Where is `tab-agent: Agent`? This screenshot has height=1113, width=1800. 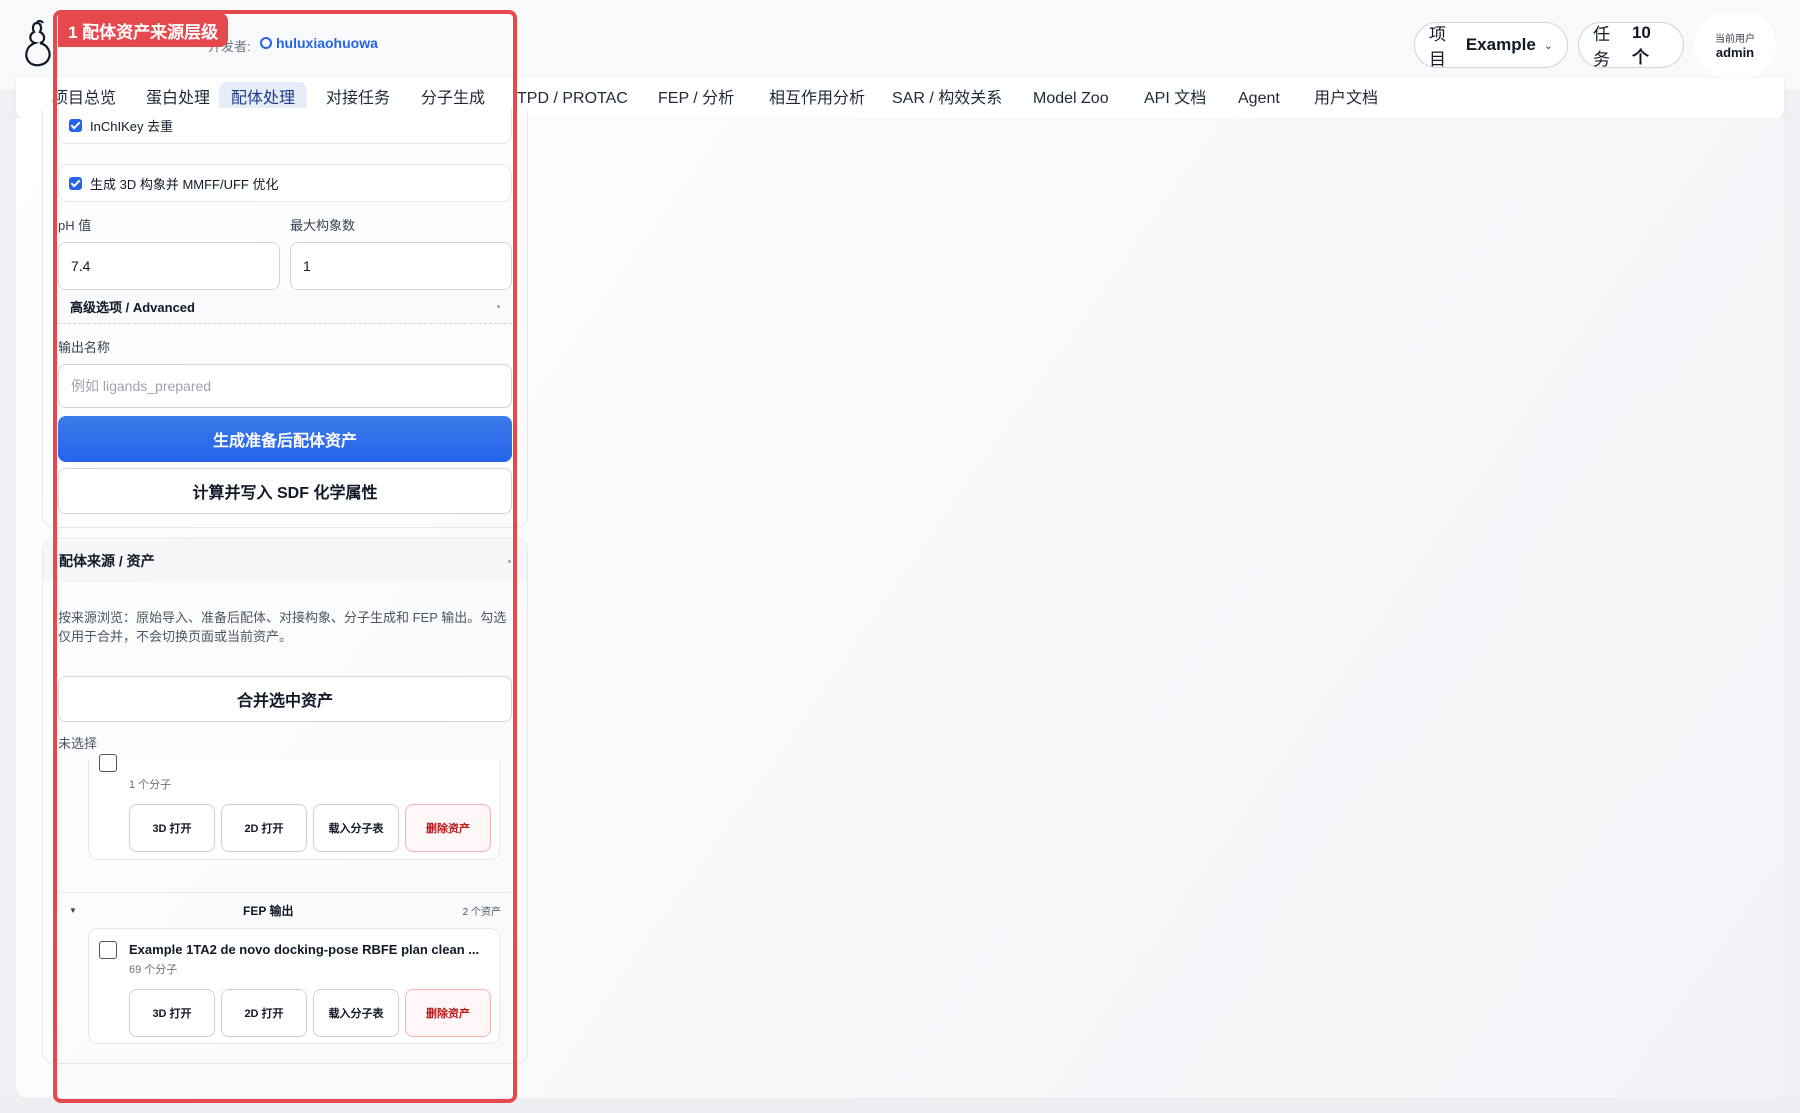 tab-agent: Agent is located at coordinates (1259, 98).